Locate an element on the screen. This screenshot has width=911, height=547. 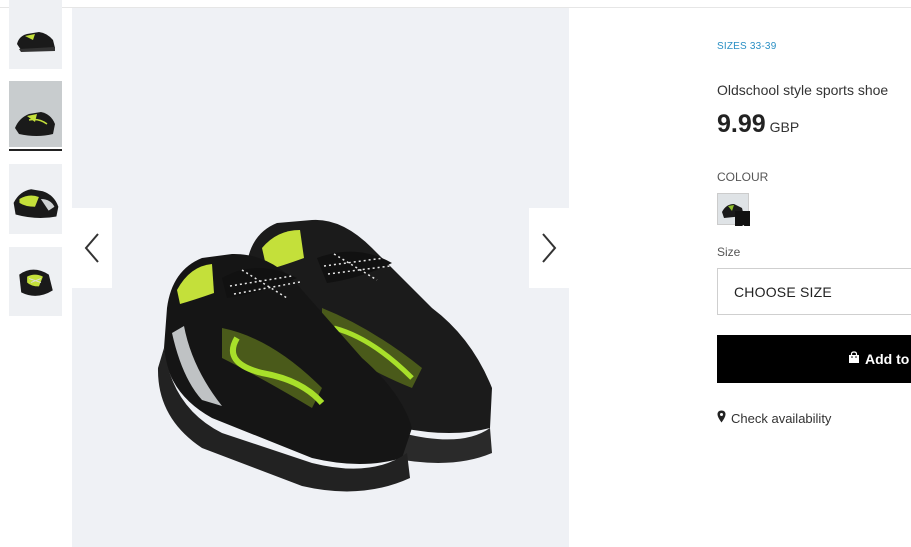
previous-image-button is located at coordinates (92, 248).